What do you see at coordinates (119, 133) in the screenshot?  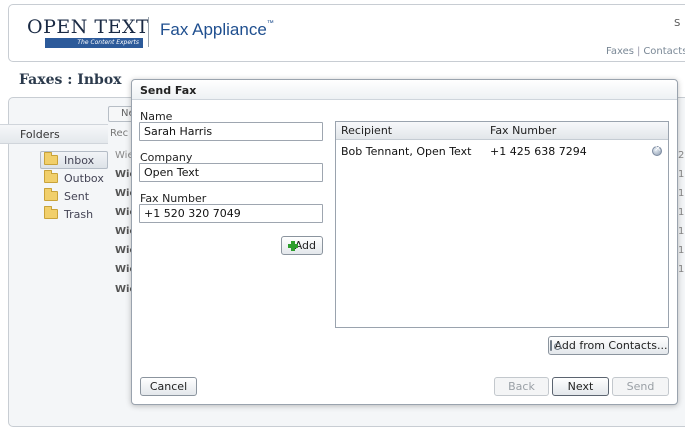 I see `column-header-recipient: Rec` at bounding box center [119, 133].